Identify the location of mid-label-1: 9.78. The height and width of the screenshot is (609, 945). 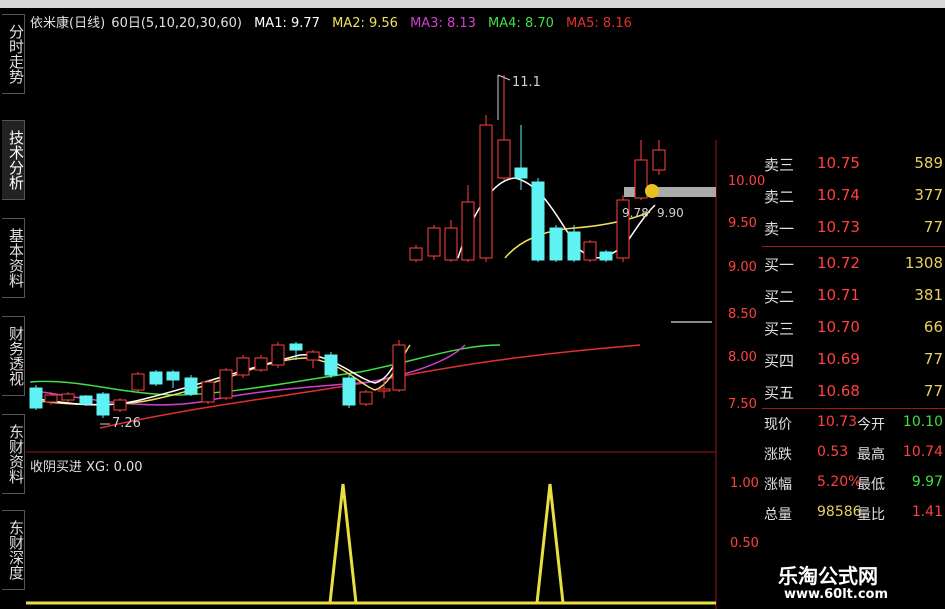
(635, 213).